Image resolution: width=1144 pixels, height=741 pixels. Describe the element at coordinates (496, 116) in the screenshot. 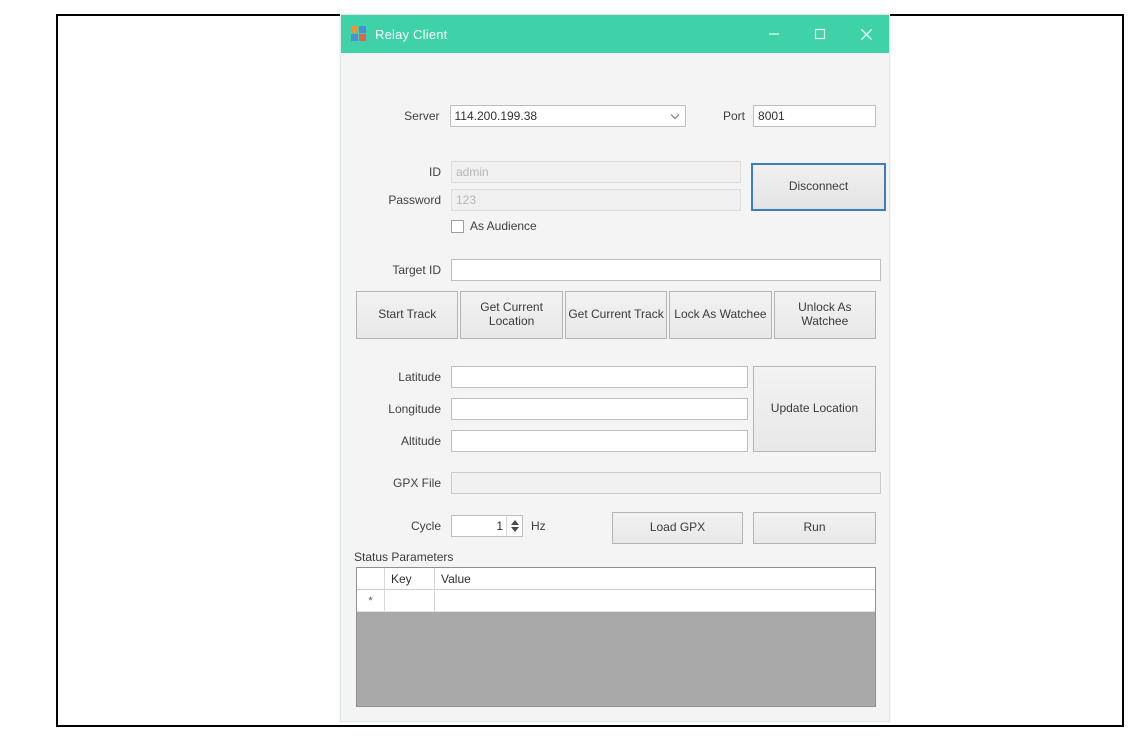

I see `server-value: 114.200.199.38` at that location.